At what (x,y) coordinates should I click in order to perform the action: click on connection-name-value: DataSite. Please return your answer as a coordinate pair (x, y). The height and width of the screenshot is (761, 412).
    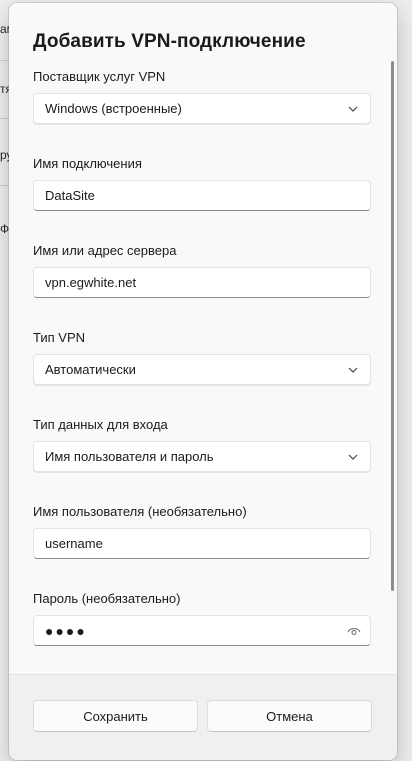
    Looking at the image, I should click on (70, 195).